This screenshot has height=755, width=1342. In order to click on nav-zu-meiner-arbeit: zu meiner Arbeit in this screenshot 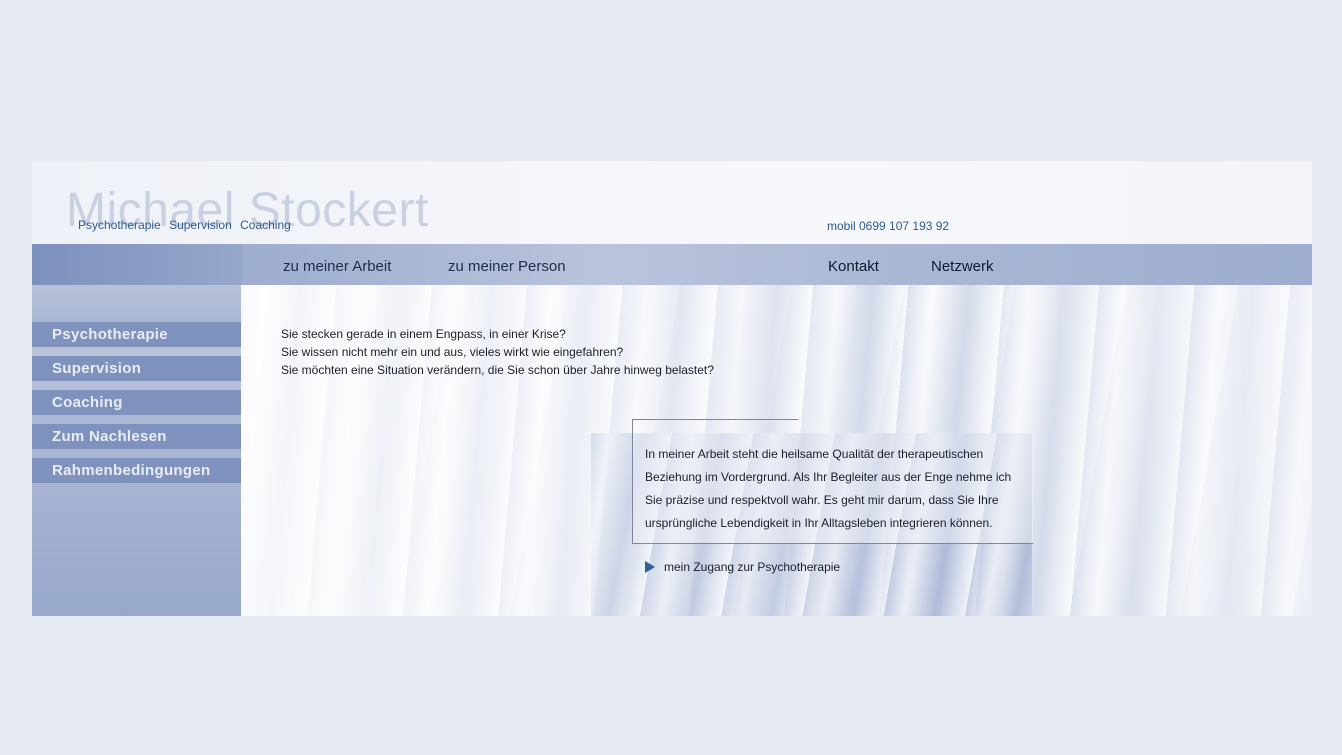, I will do `click(337, 266)`.